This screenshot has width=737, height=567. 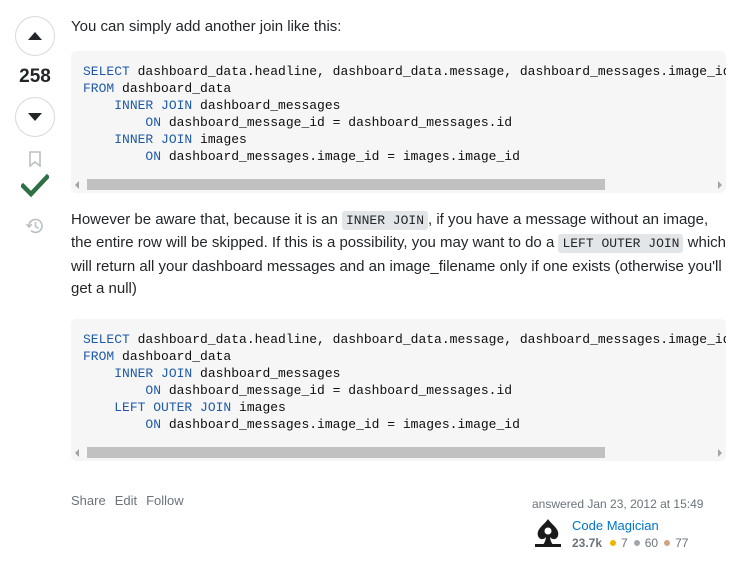 I want to click on checkmark-icon, so click(x=35, y=186).